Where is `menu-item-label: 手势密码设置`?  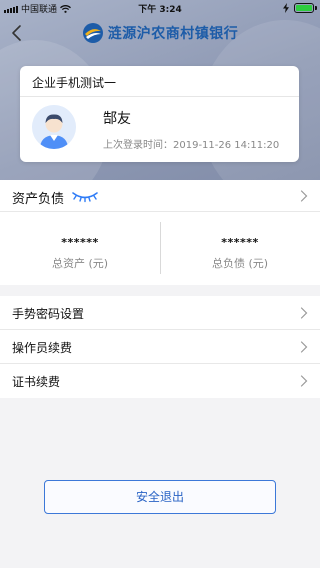
menu-item-label: 手势密码设置 is located at coordinates (48, 314).